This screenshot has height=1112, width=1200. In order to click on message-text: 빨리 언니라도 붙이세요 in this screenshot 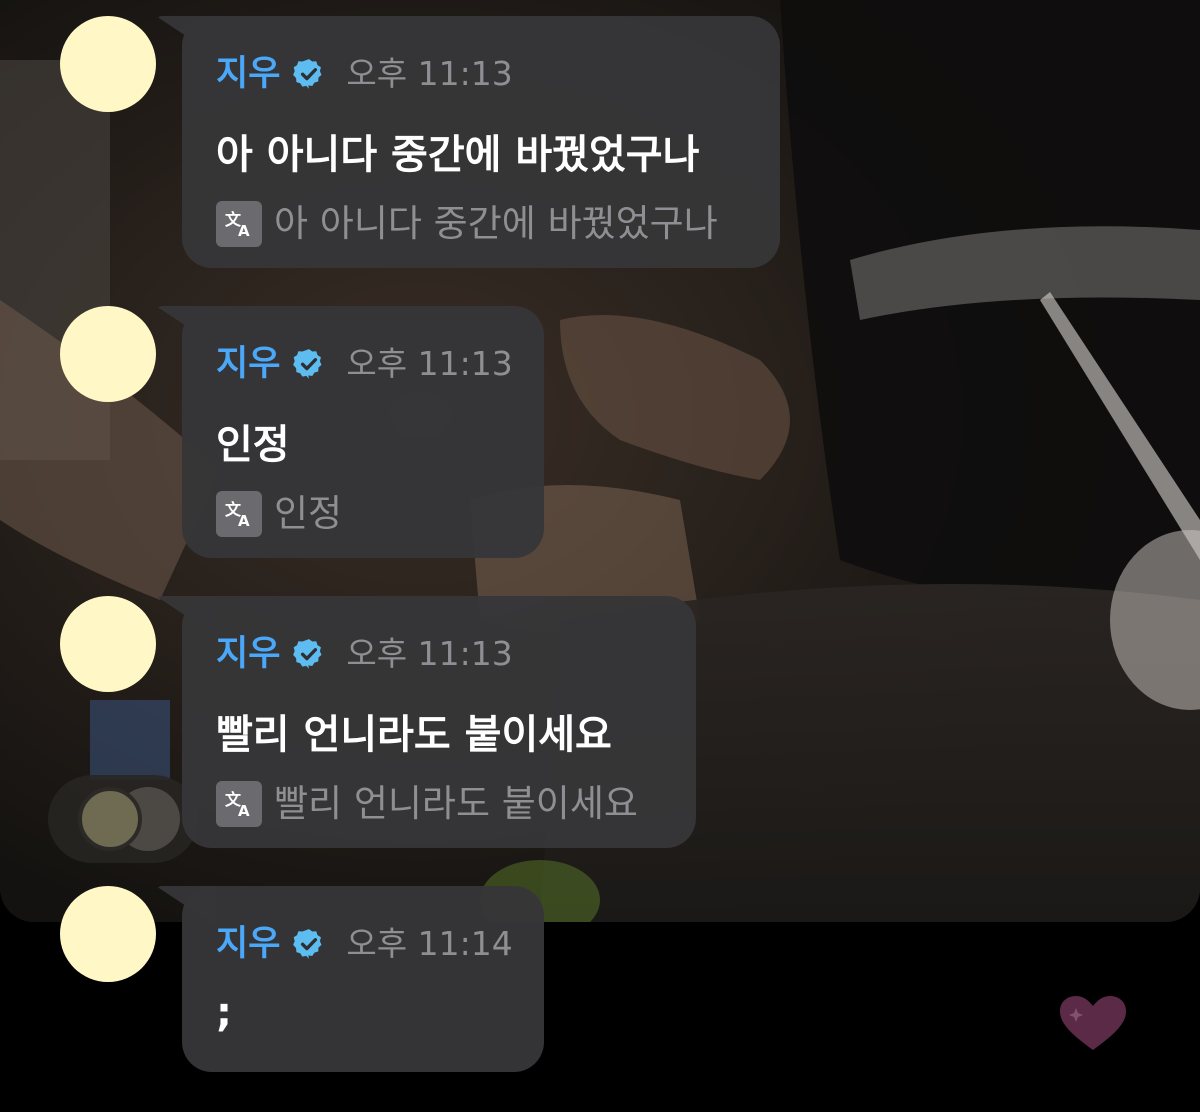, I will do `click(414, 735)`.